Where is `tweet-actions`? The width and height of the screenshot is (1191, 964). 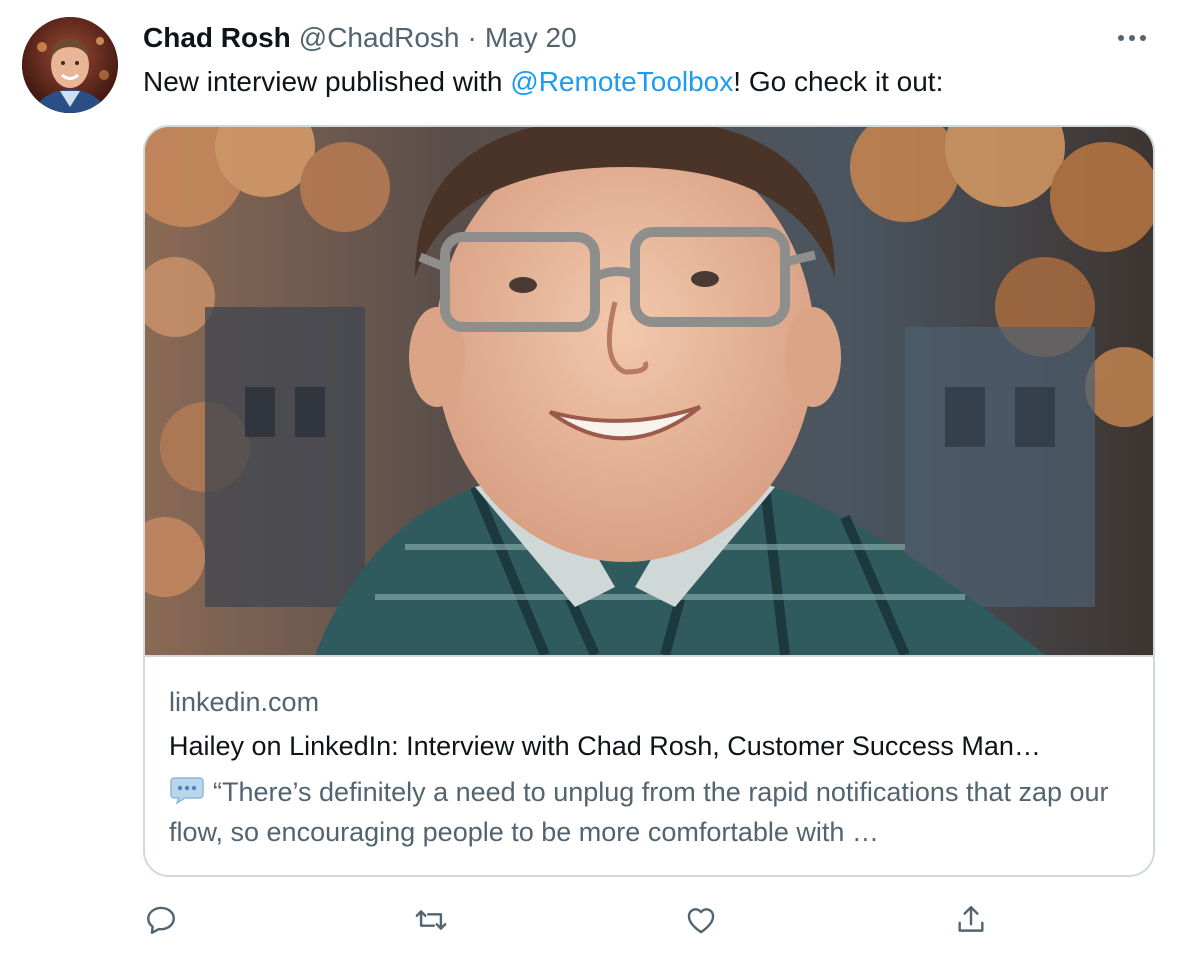
tweet-actions is located at coordinates (593, 920).